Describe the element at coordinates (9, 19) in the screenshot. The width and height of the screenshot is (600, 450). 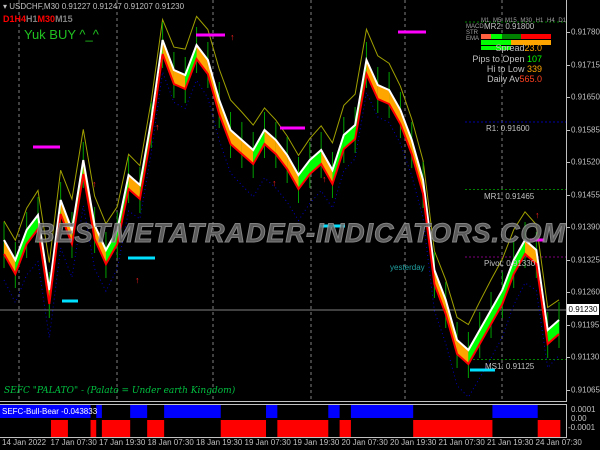
I see `timeframe-d1: D1` at that location.